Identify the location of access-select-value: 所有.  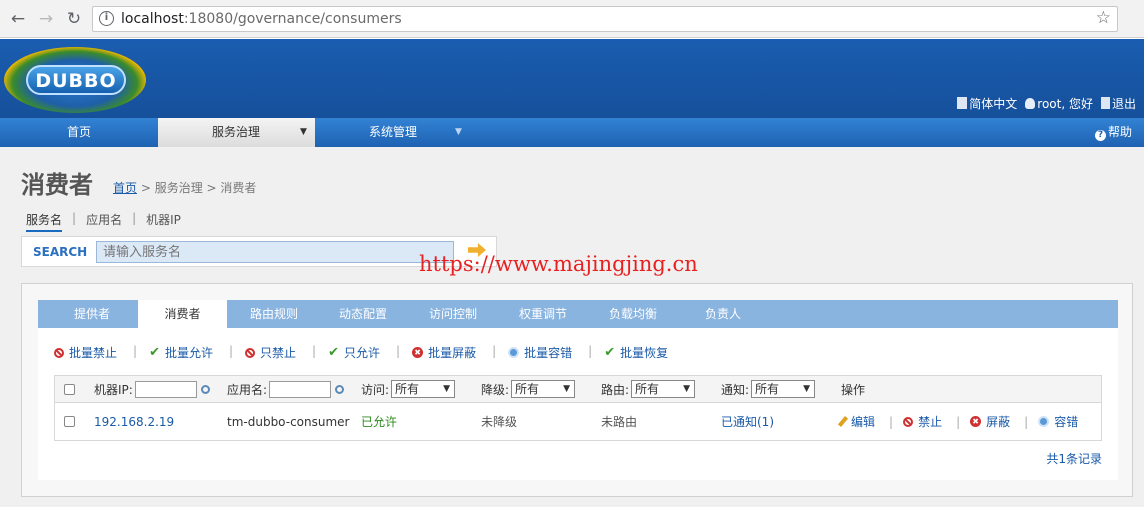
(407, 389).